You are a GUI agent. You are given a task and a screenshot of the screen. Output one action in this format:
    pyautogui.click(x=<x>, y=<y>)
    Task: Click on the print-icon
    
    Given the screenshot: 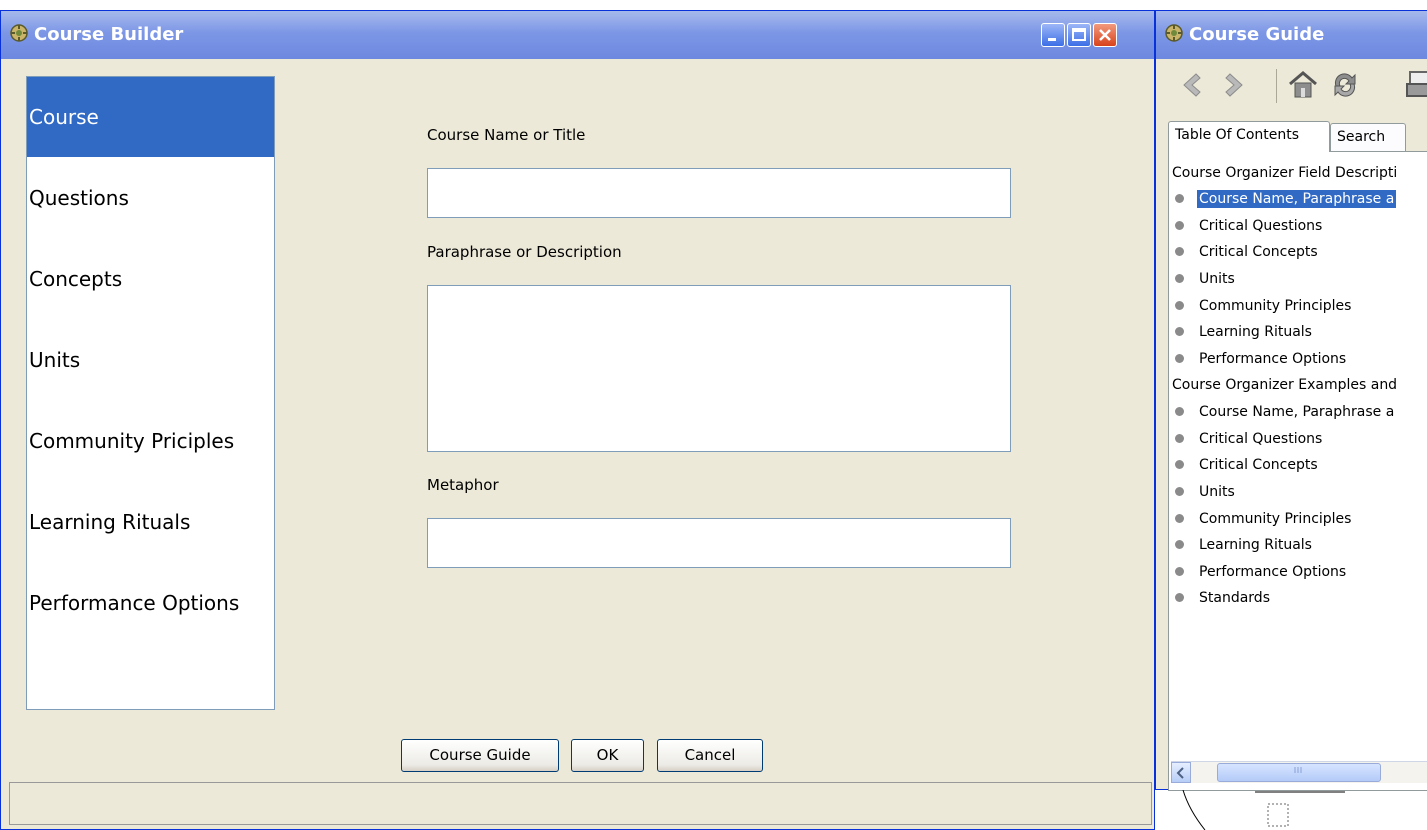 What is the action you would take?
    pyautogui.click(x=1415, y=85)
    